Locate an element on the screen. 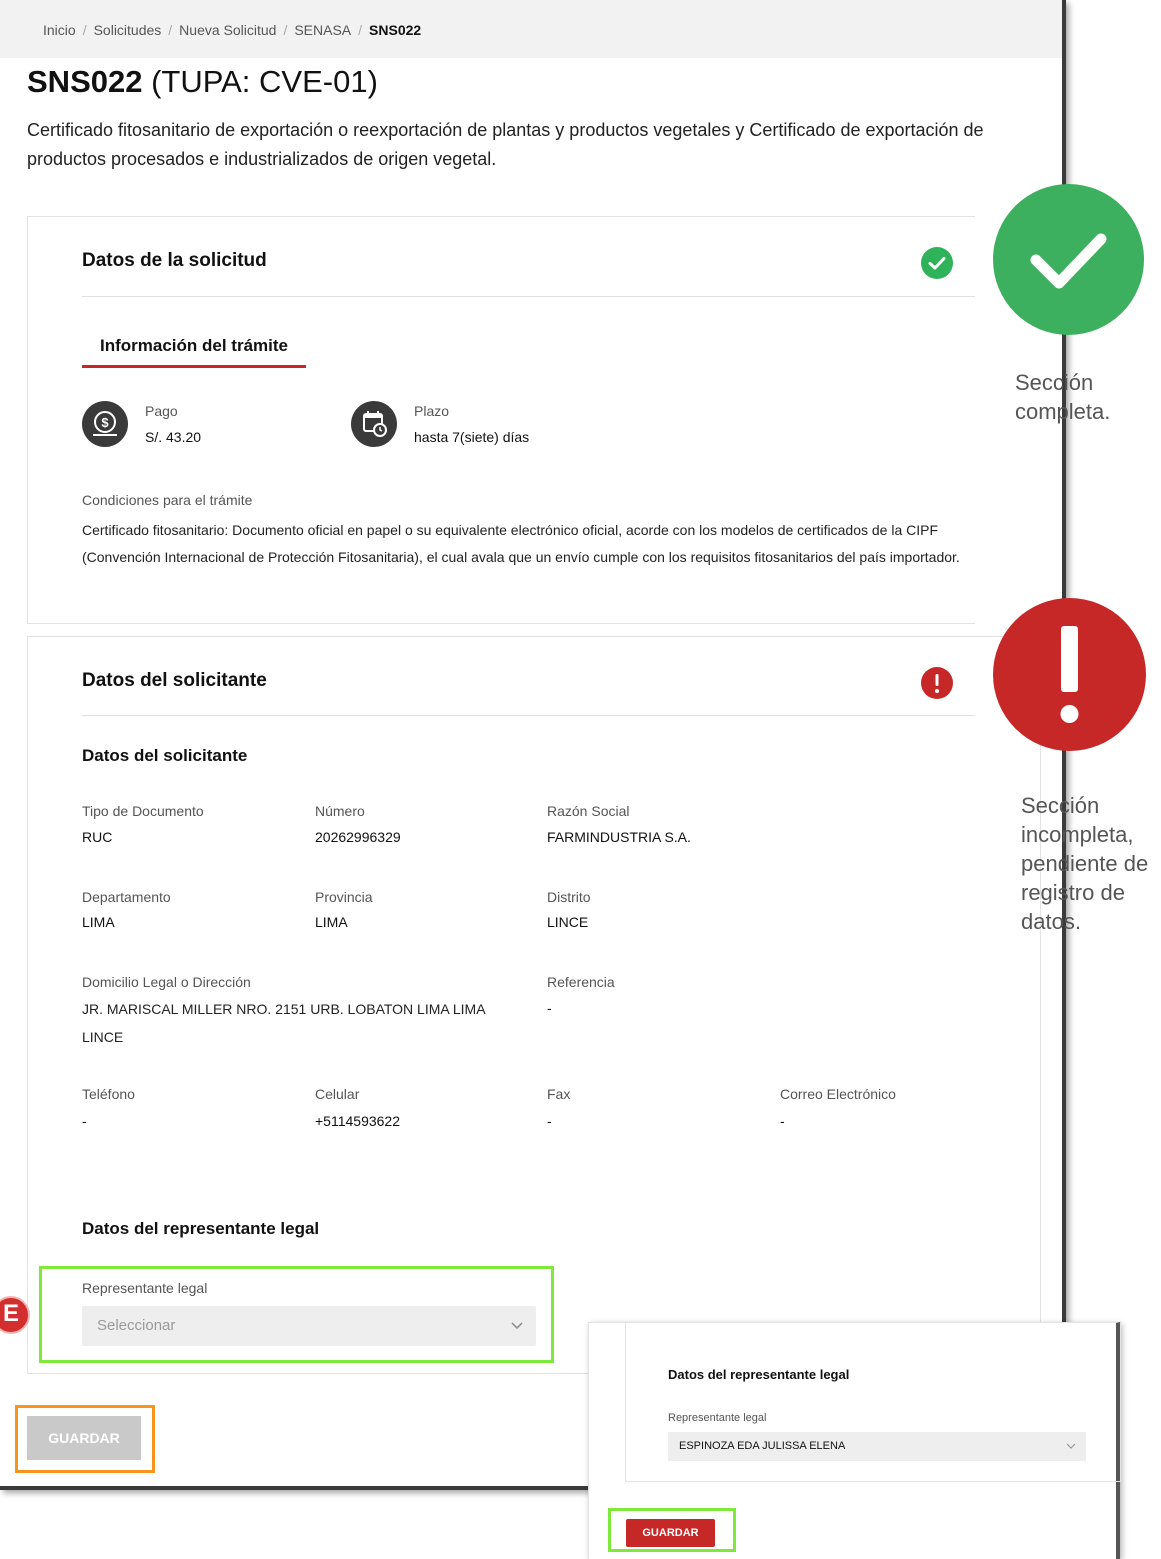  step-marker: E is located at coordinates (15, 1315).